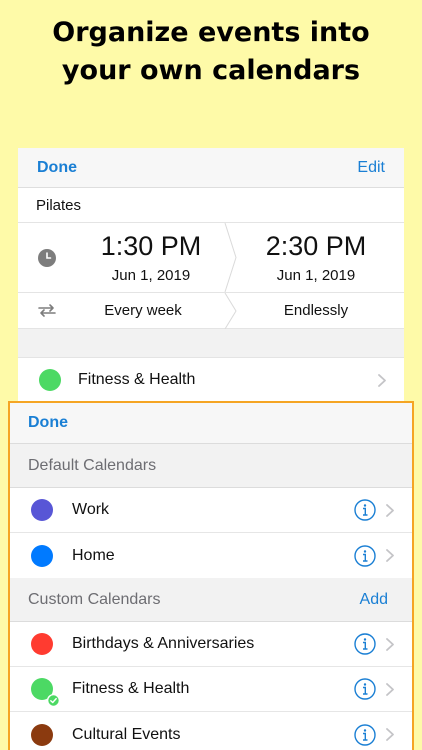 The height and width of the screenshot is (750, 422). What do you see at coordinates (230, 257) in the screenshot?
I see `time-separator-chevron` at bounding box center [230, 257].